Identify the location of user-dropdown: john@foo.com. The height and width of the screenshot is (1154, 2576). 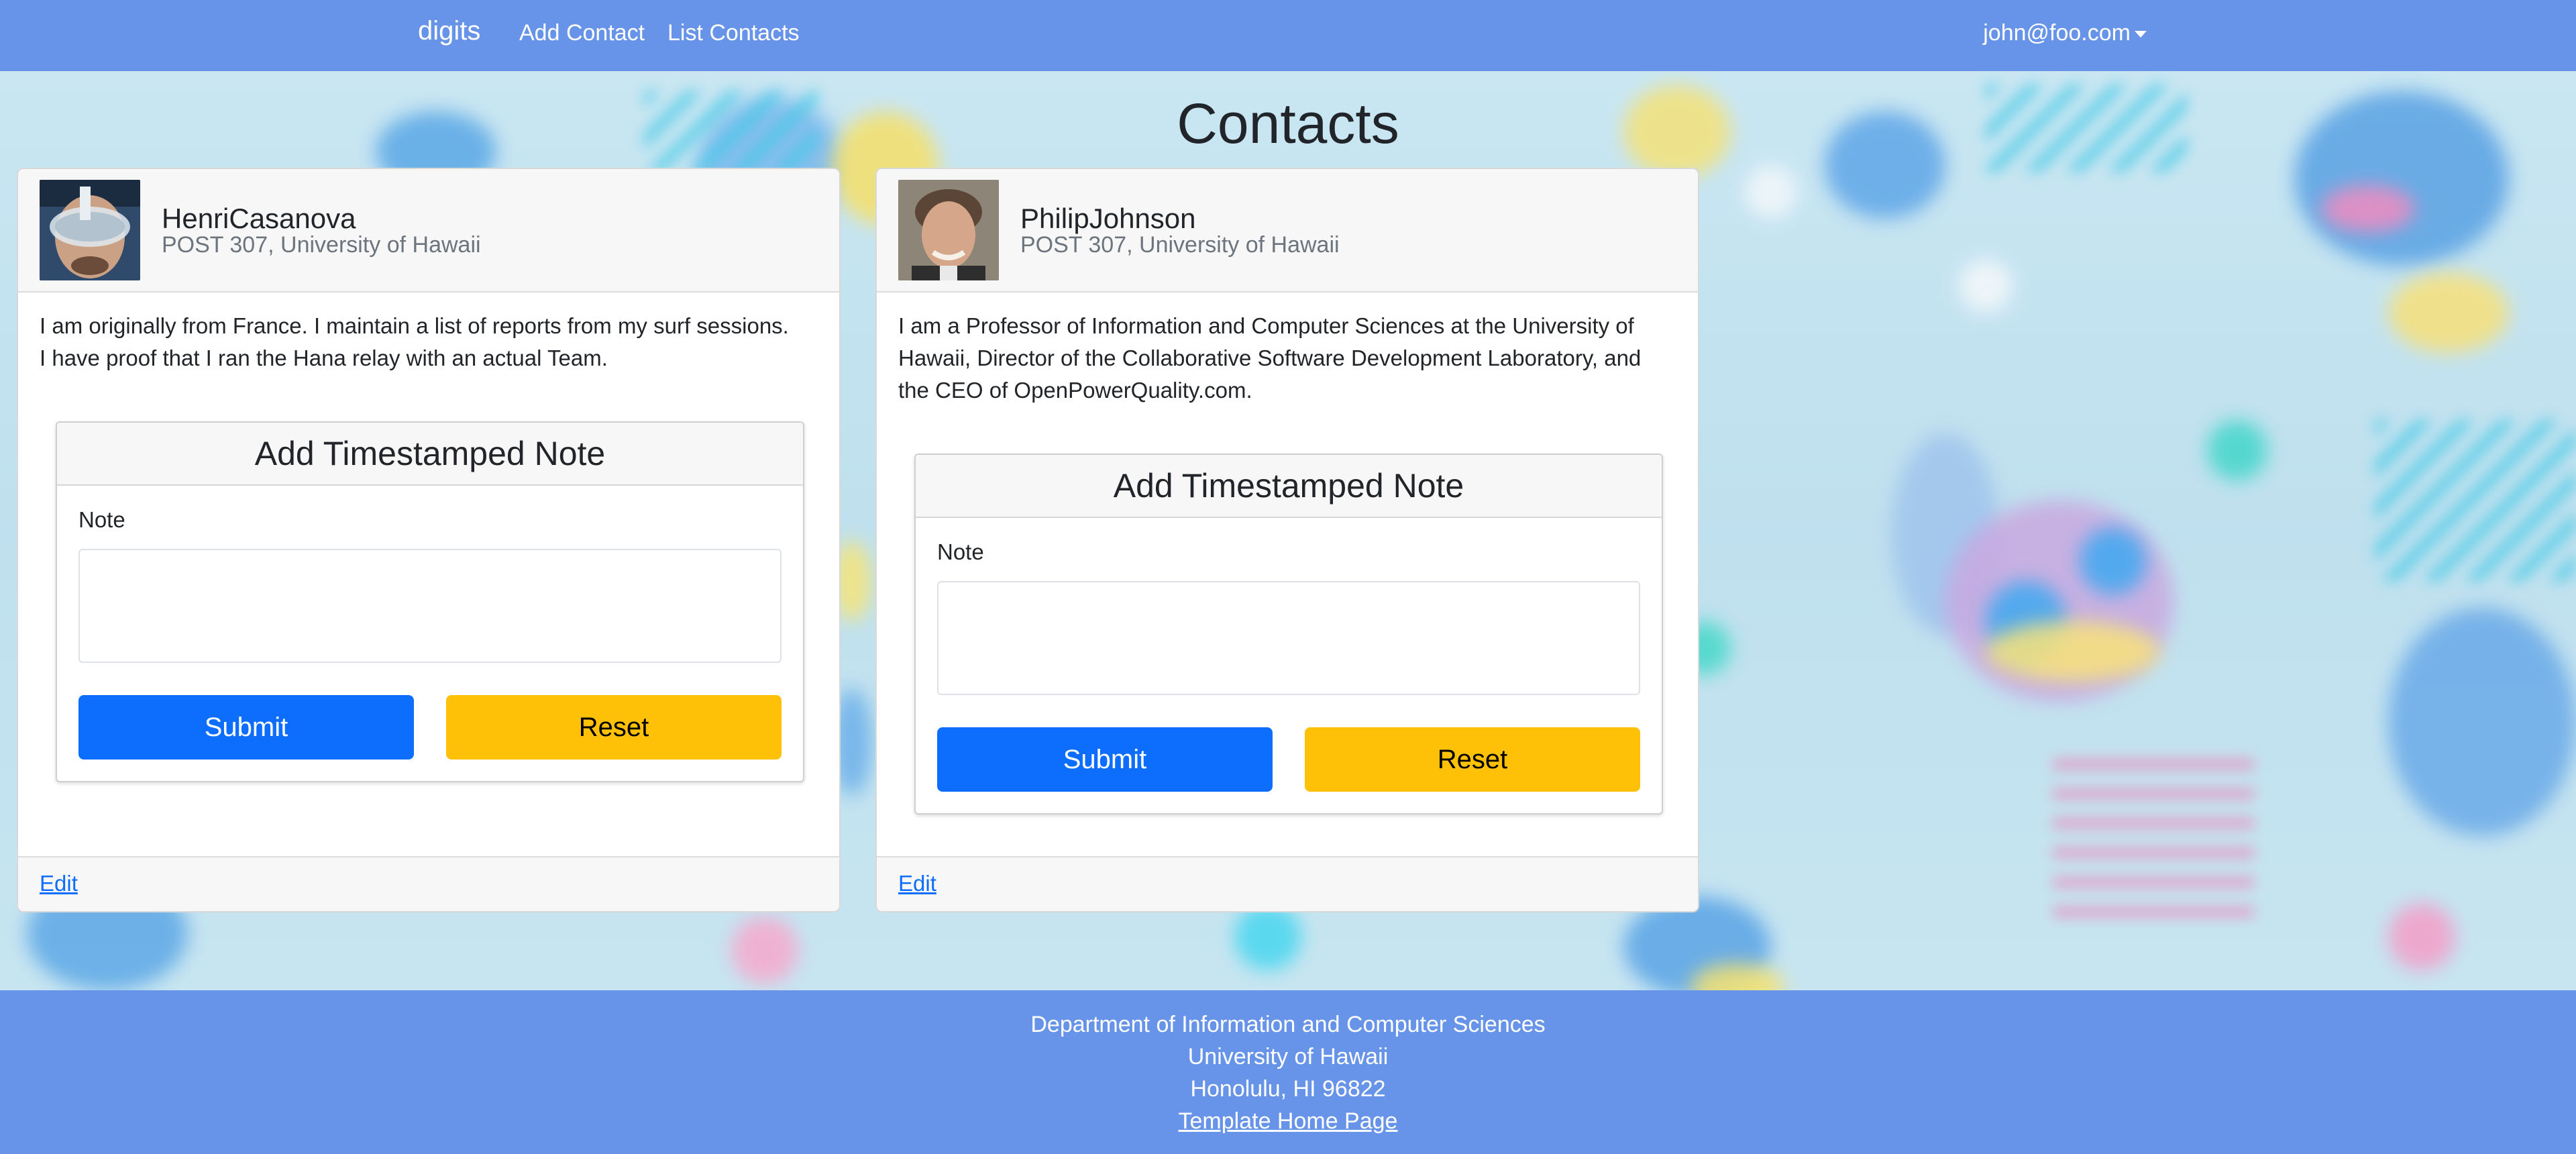
(2065, 33).